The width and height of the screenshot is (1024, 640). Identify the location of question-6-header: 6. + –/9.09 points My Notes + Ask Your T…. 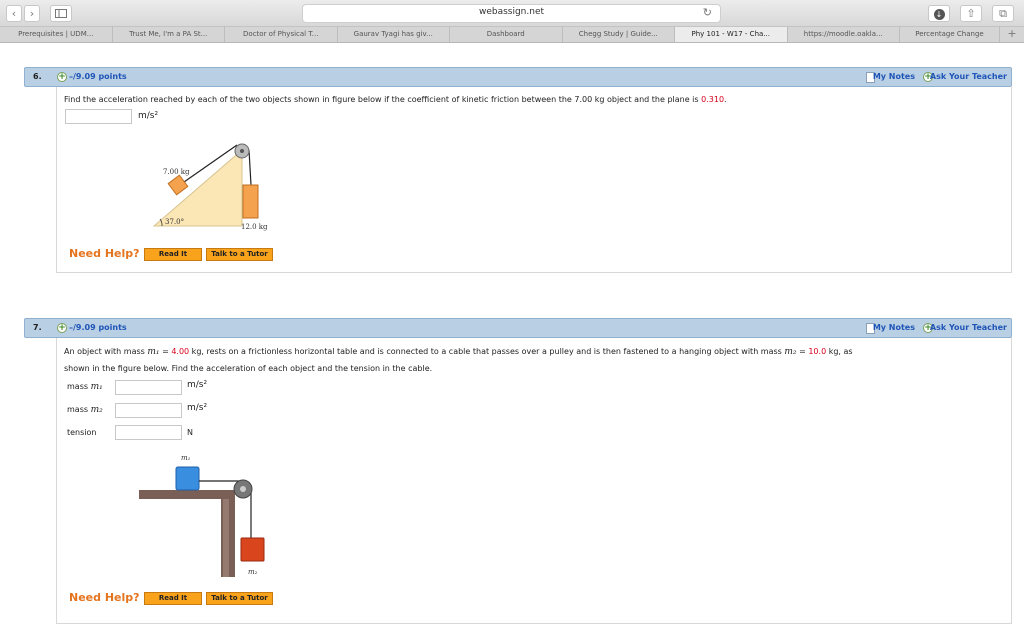
(518, 77).